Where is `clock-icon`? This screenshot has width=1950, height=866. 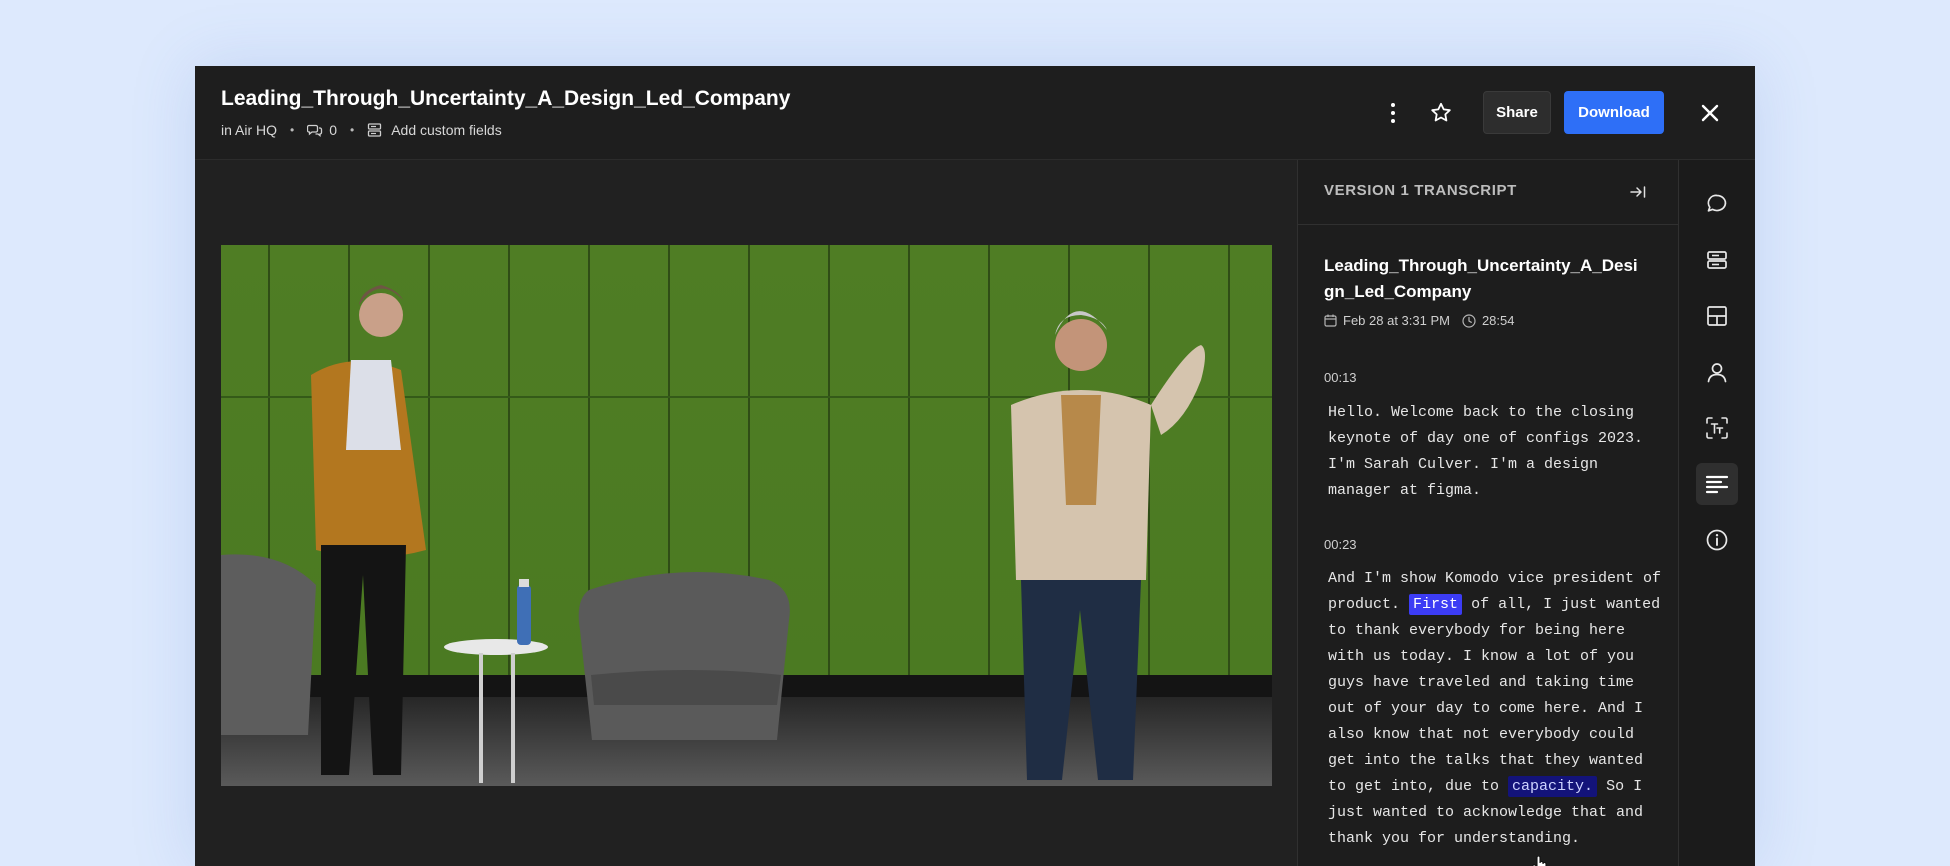 clock-icon is located at coordinates (1469, 320).